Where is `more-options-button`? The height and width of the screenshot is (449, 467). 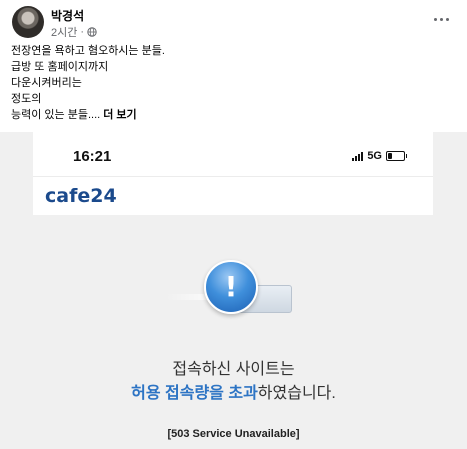 more-options-button is located at coordinates (441, 19).